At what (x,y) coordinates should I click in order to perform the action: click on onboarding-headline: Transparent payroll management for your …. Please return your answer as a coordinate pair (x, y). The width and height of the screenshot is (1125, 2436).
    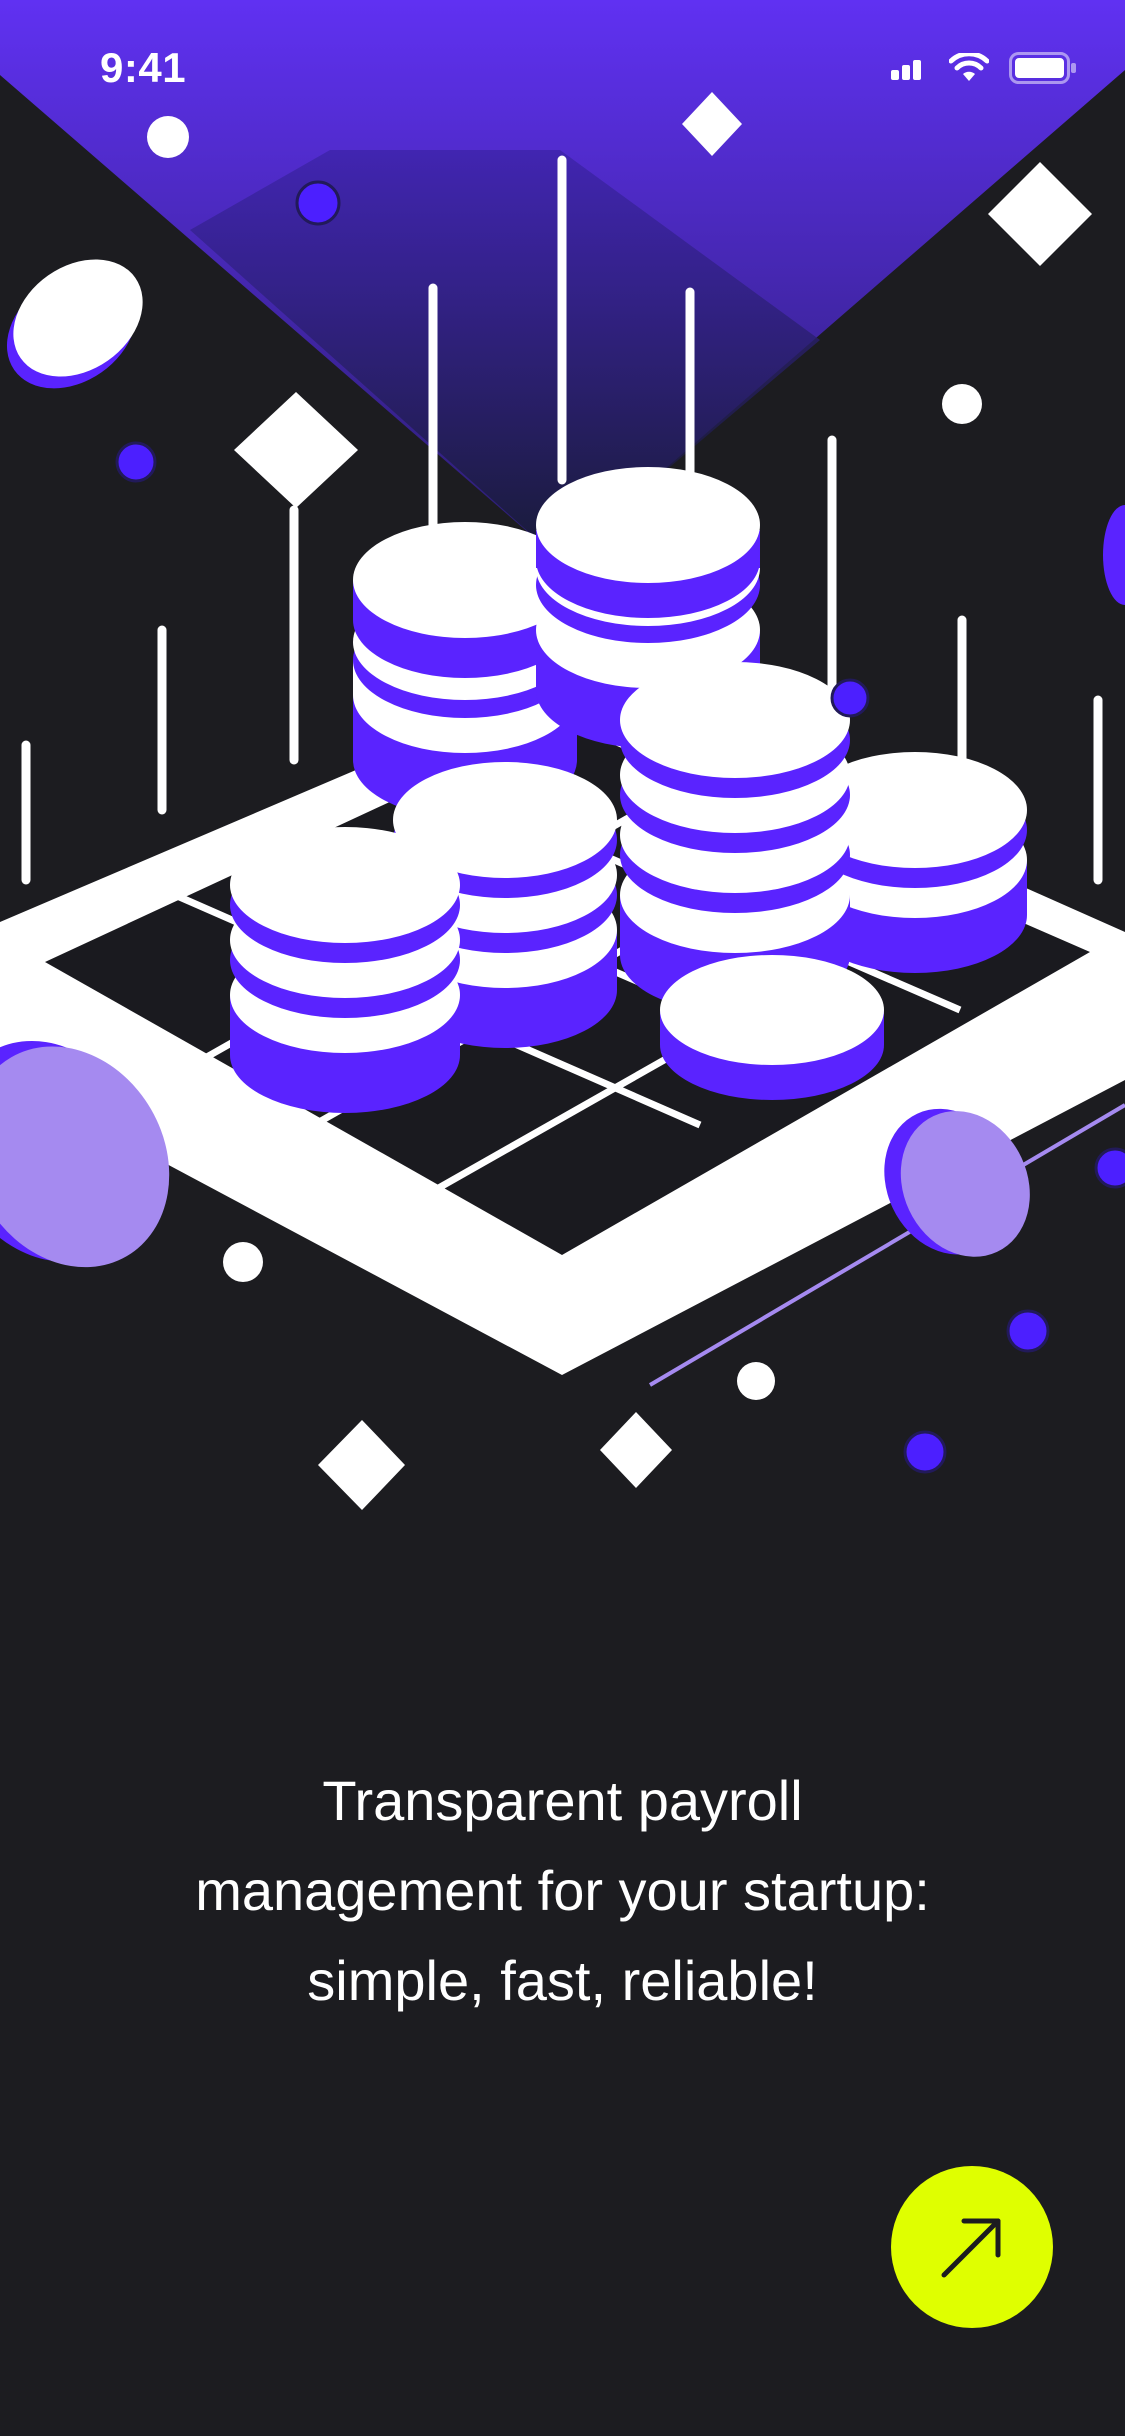
    Looking at the image, I should click on (562, 1891).